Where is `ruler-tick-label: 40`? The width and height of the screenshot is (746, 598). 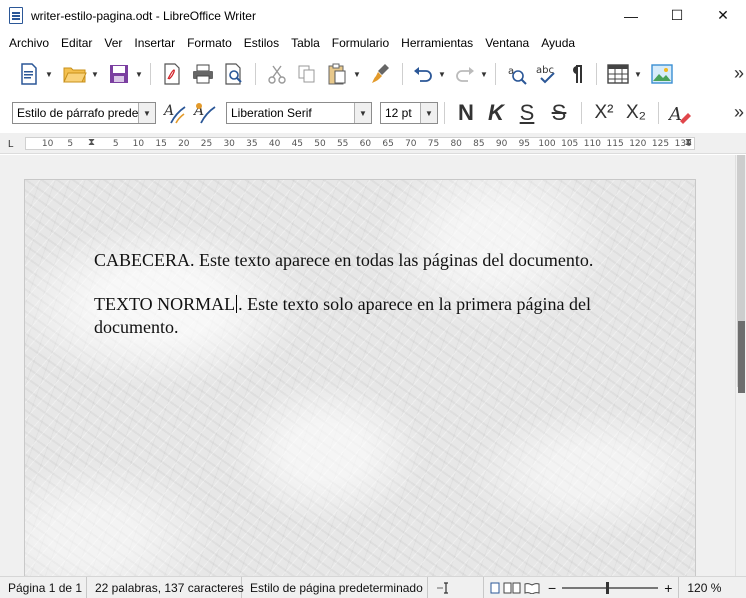
ruler-tick-label: 40 is located at coordinates (274, 144).